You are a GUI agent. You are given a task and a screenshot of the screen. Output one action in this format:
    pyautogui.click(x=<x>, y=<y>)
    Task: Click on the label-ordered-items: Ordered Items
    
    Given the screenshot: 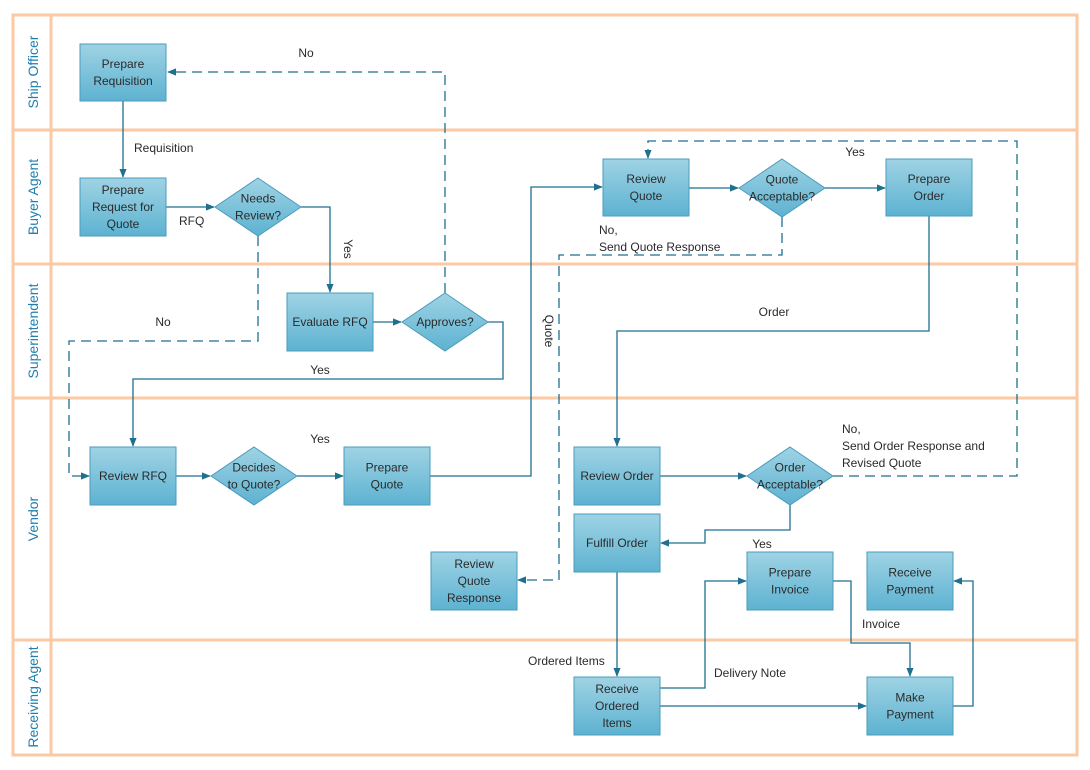 What is the action you would take?
    pyautogui.click(x=566, y=661)
    